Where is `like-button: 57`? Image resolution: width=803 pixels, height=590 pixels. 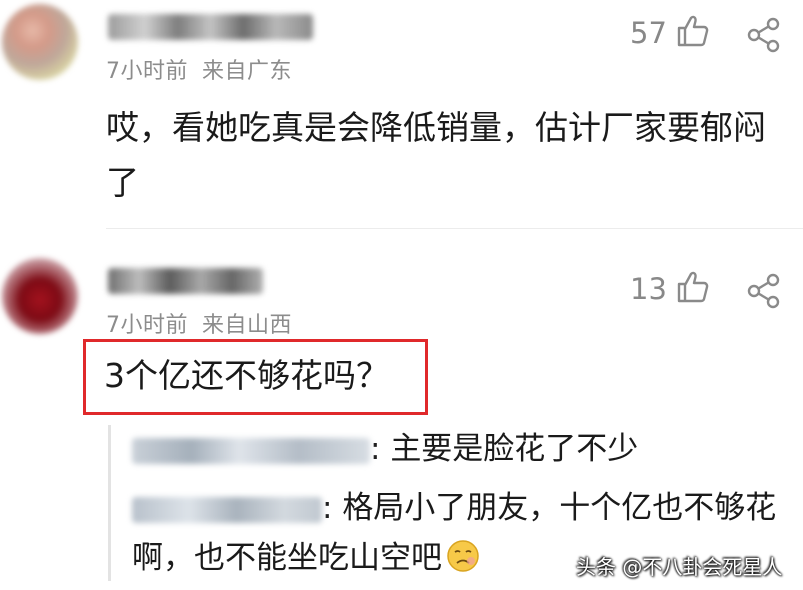
like-button: 57 is located at coordinates (669, 33).